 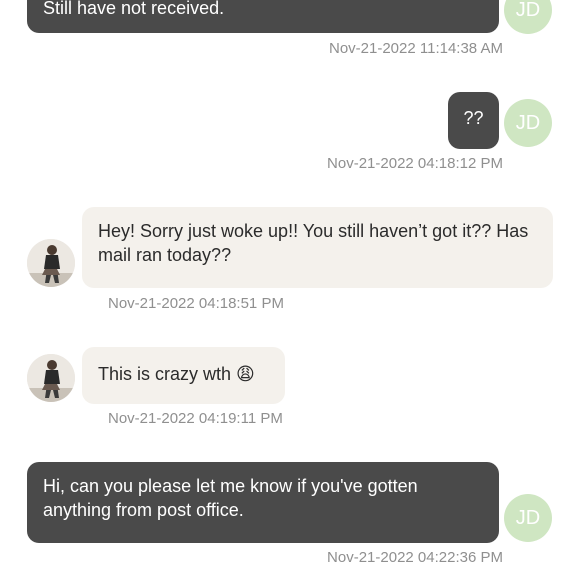 I want to click on message-timestamp: Nov-21-2022 04:19:11 PM, so click(x=195, y=418).